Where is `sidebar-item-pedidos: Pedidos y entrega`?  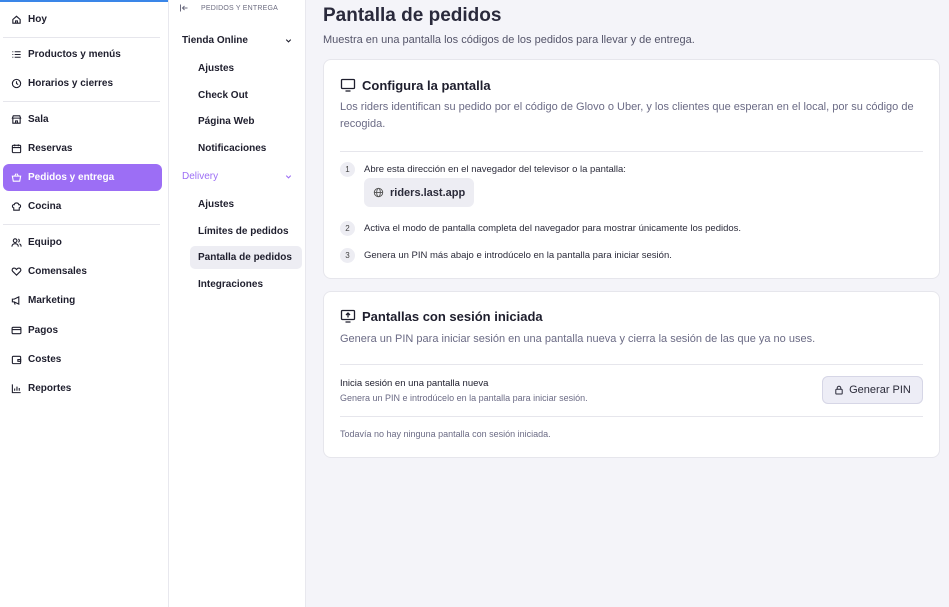 sidebar-item-pedidos: Pedidos y entrega is located at coordinates (82, 177).